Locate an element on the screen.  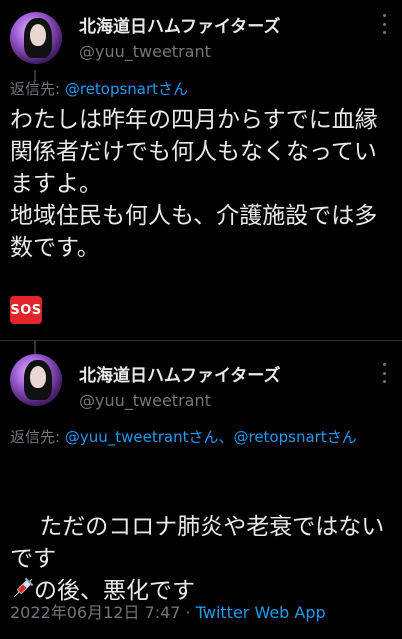
client-app-link: Twitter Web App is located at coordinates (261, 612).